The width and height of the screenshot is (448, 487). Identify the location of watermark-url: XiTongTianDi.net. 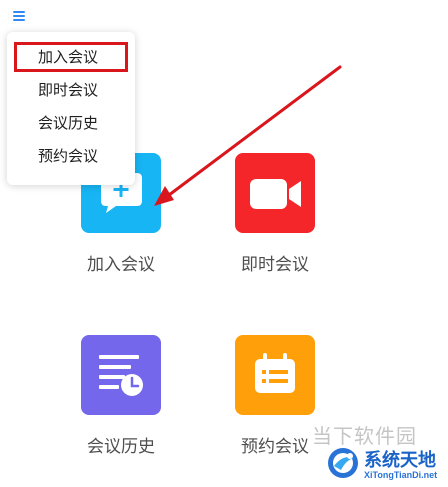
(401, 475).